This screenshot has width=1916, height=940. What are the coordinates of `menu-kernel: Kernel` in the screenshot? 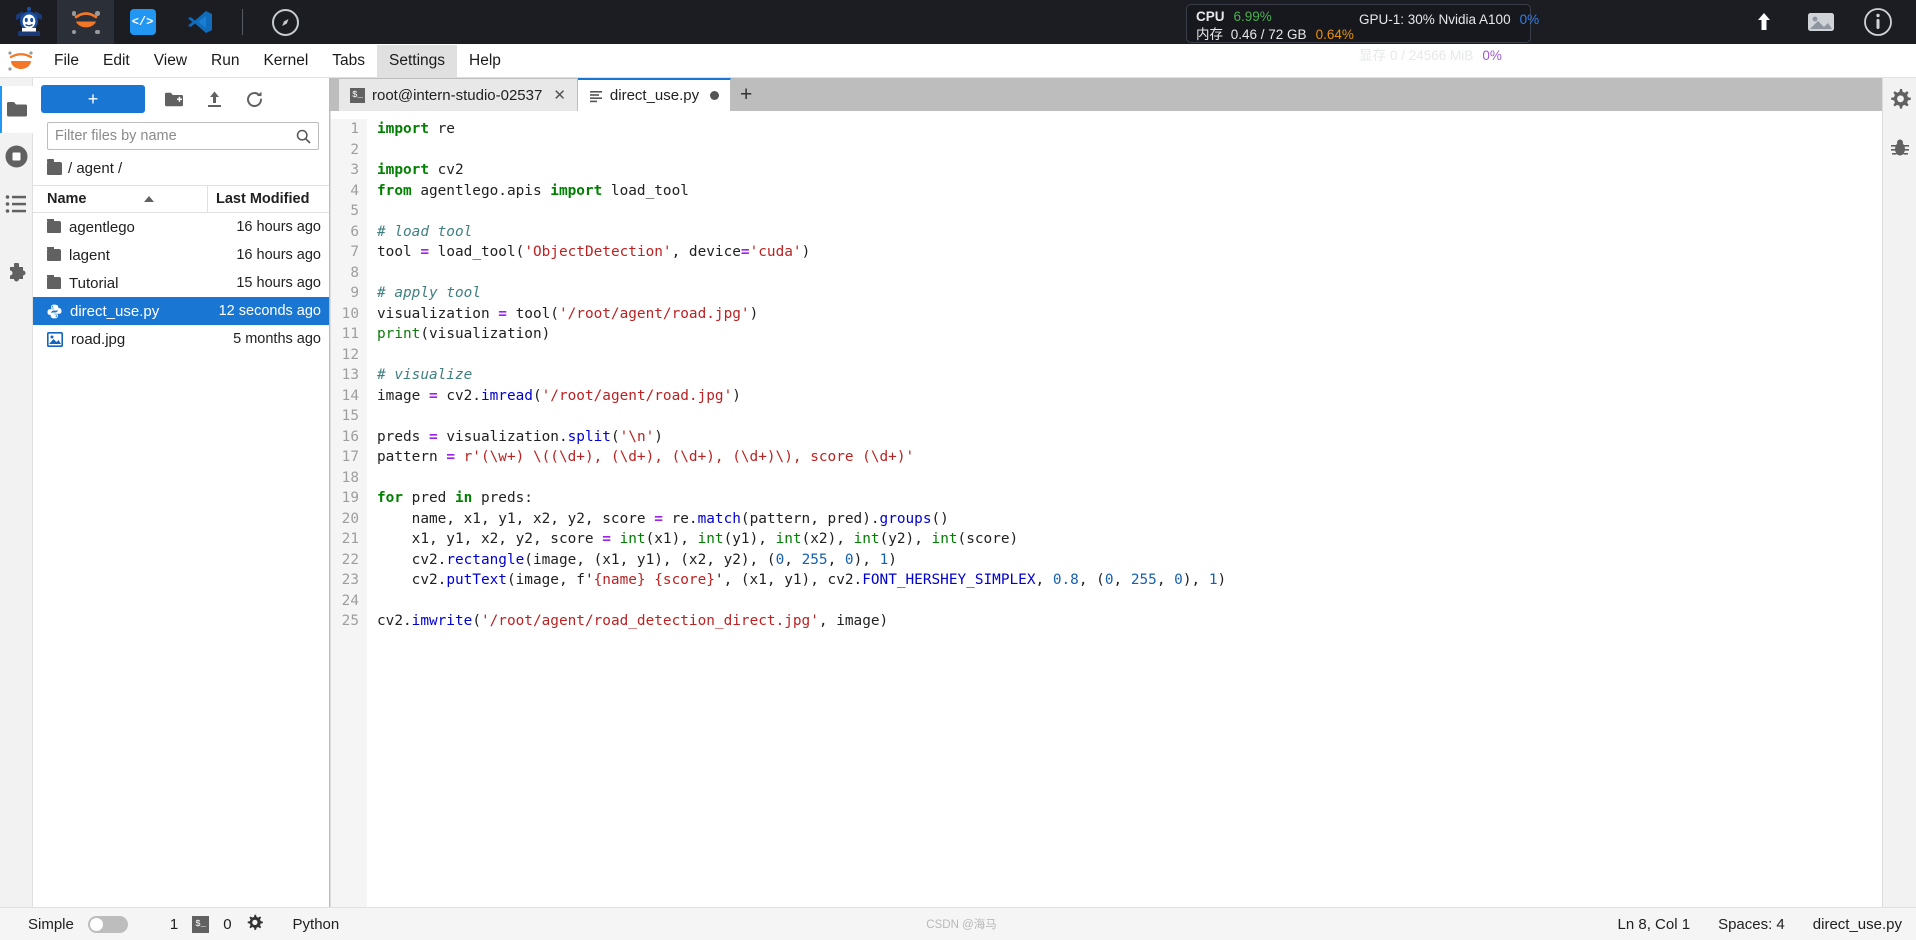 It's located at (285, 61).